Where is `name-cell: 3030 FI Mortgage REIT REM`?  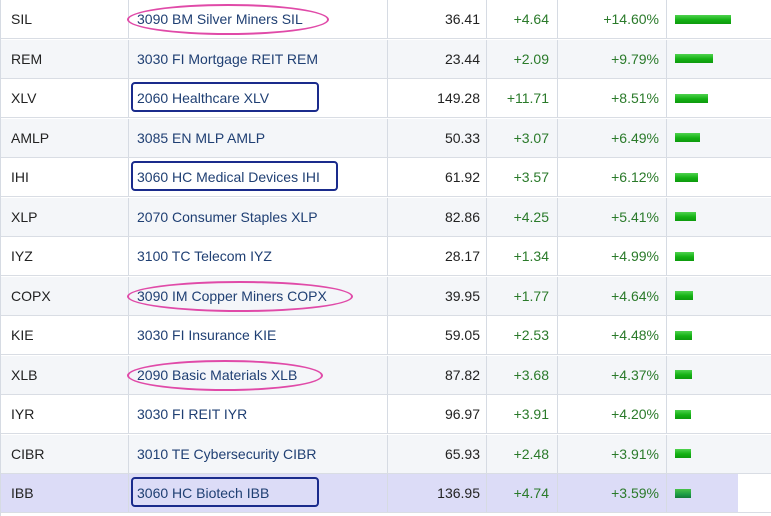 name-cell: 3030 FI Mortgage REIT REM is located at coordinates (258, 58).